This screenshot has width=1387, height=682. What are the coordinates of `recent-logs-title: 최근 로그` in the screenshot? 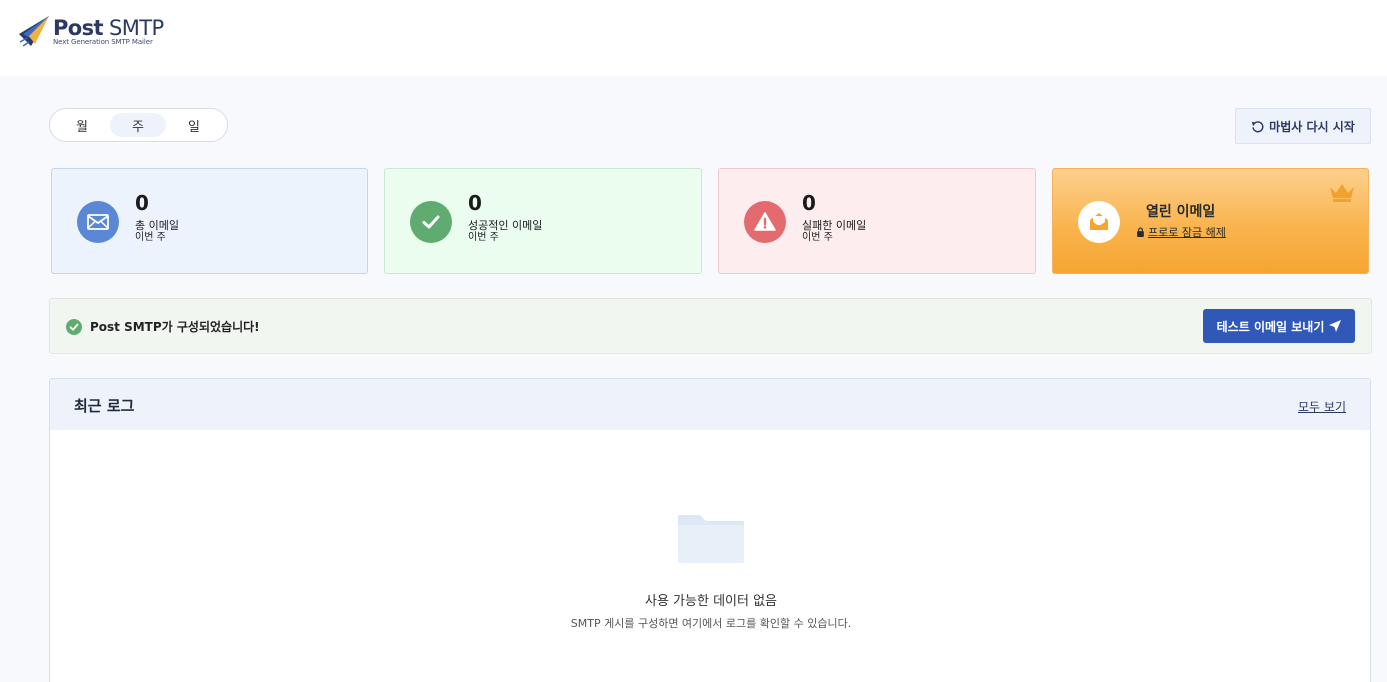 It's located at (104, 406).